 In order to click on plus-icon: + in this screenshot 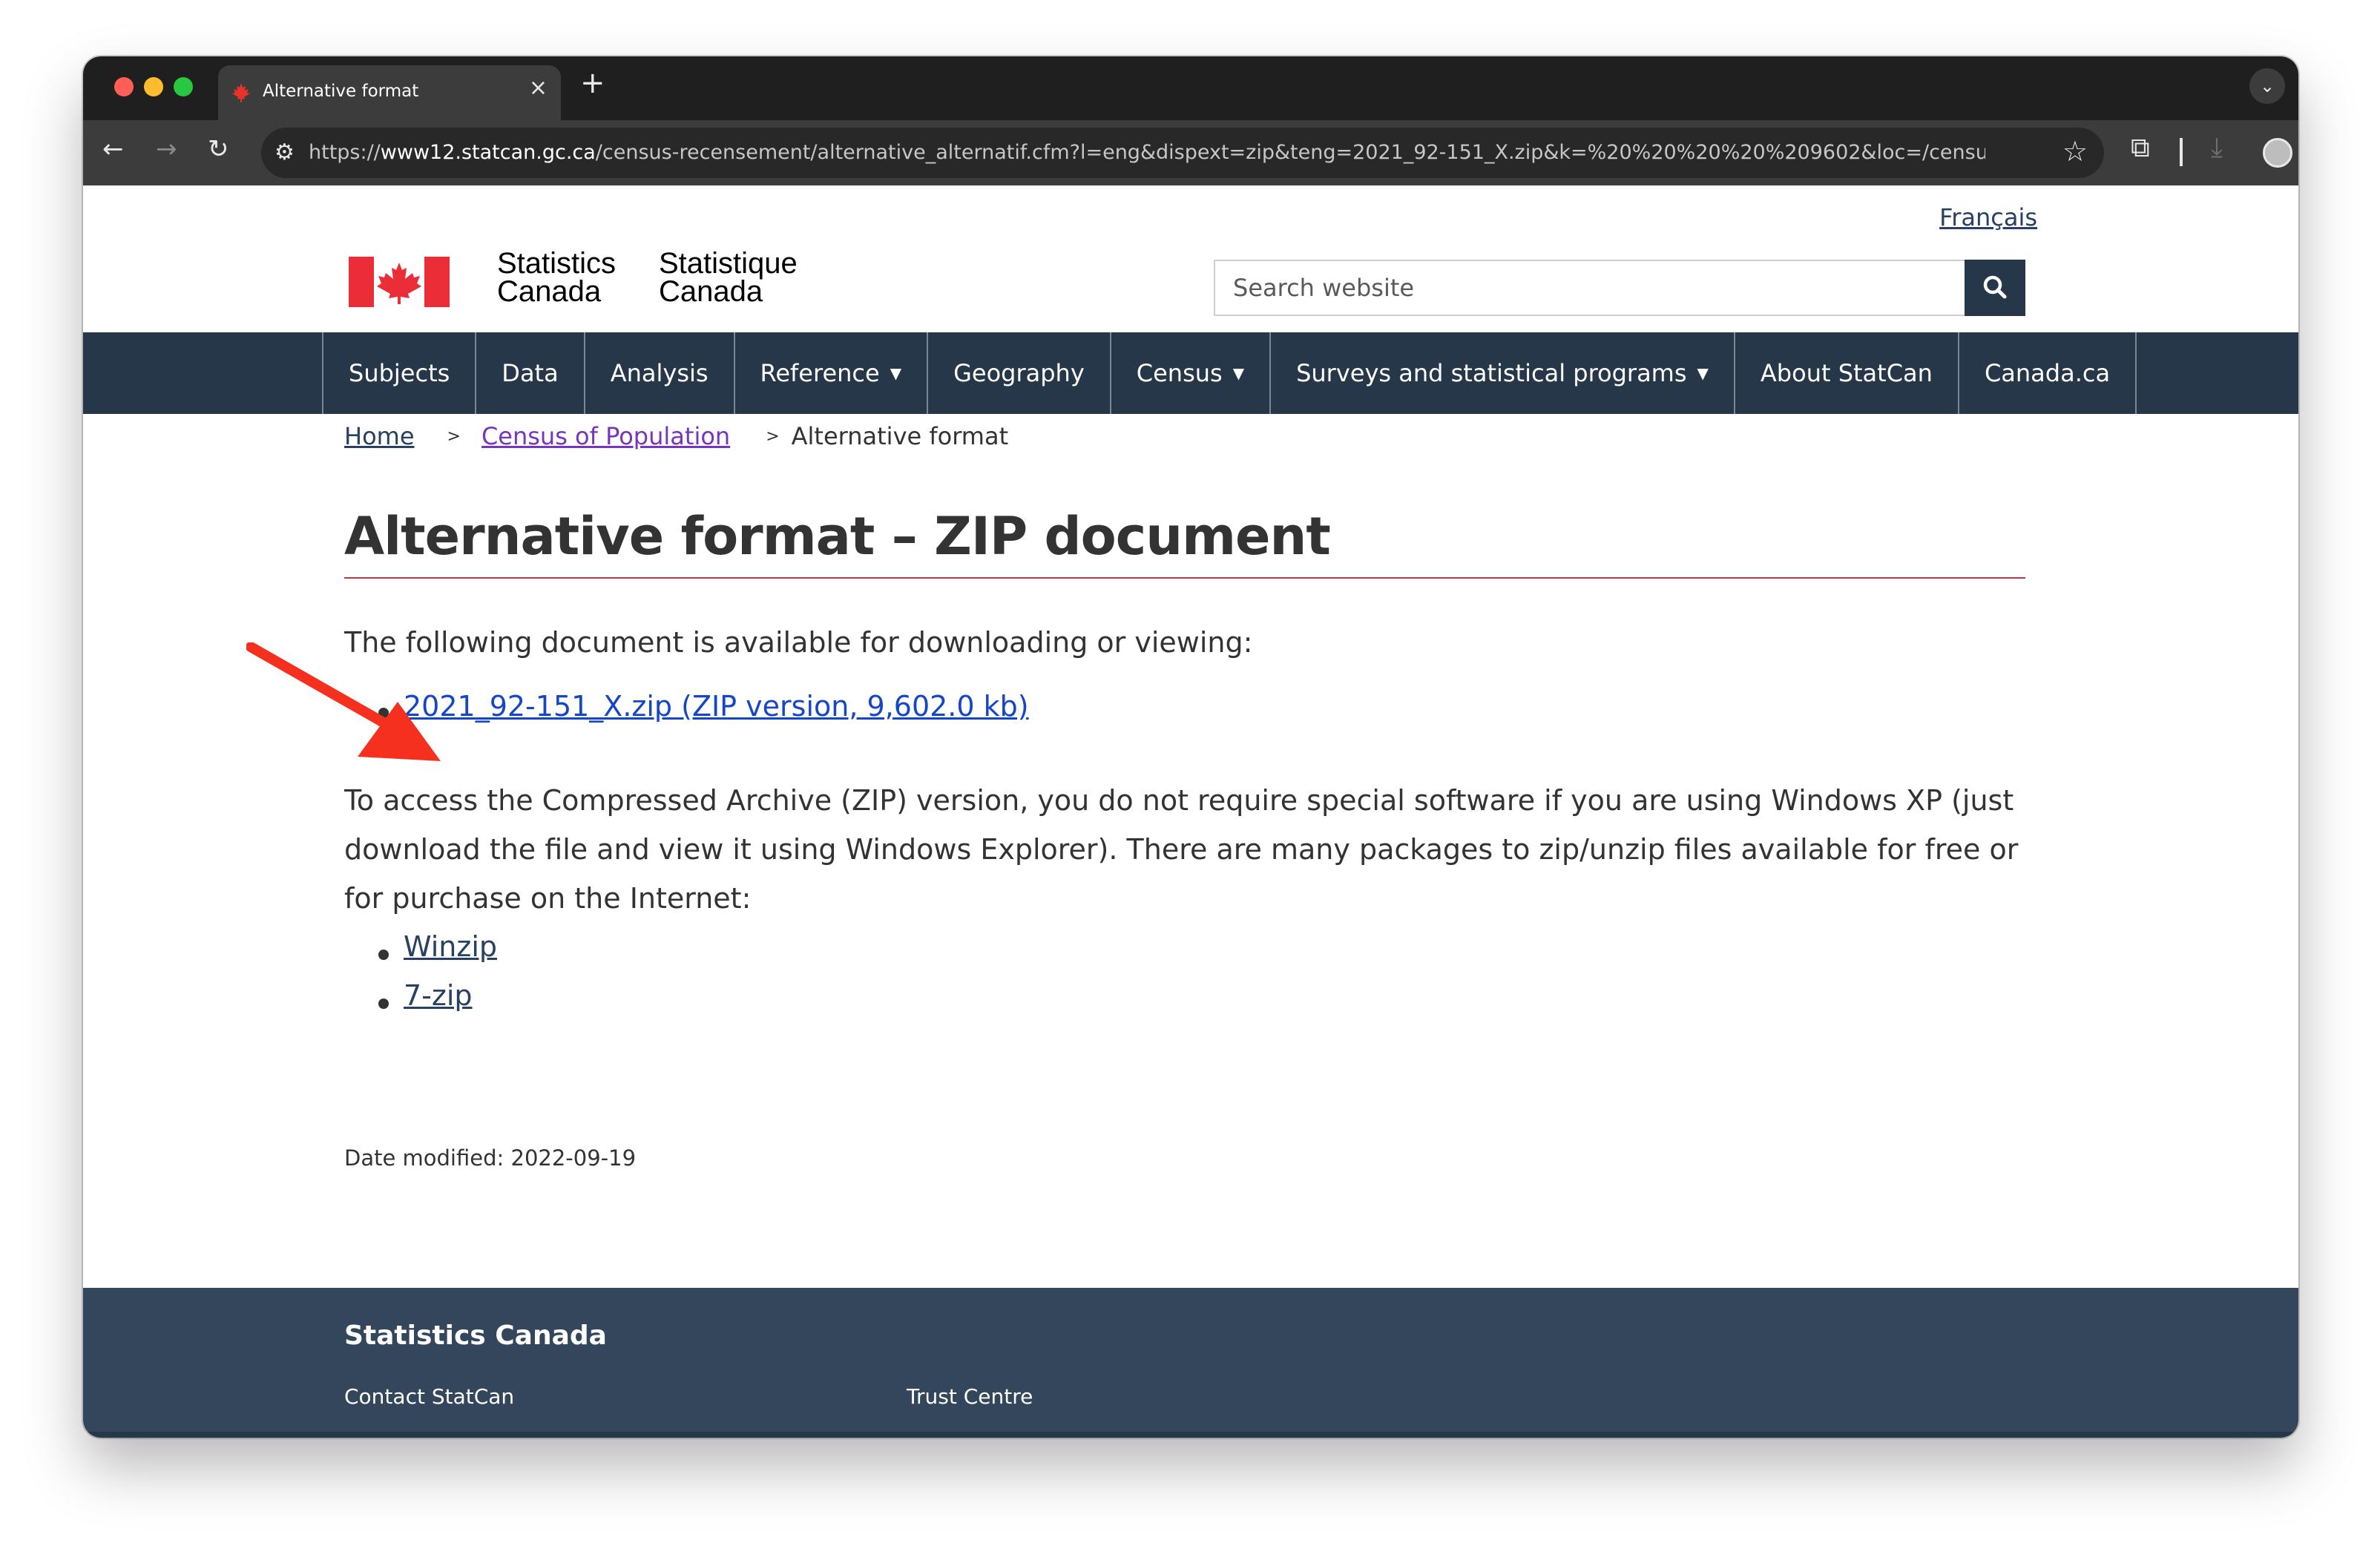, I will do `click(593, 83)`.